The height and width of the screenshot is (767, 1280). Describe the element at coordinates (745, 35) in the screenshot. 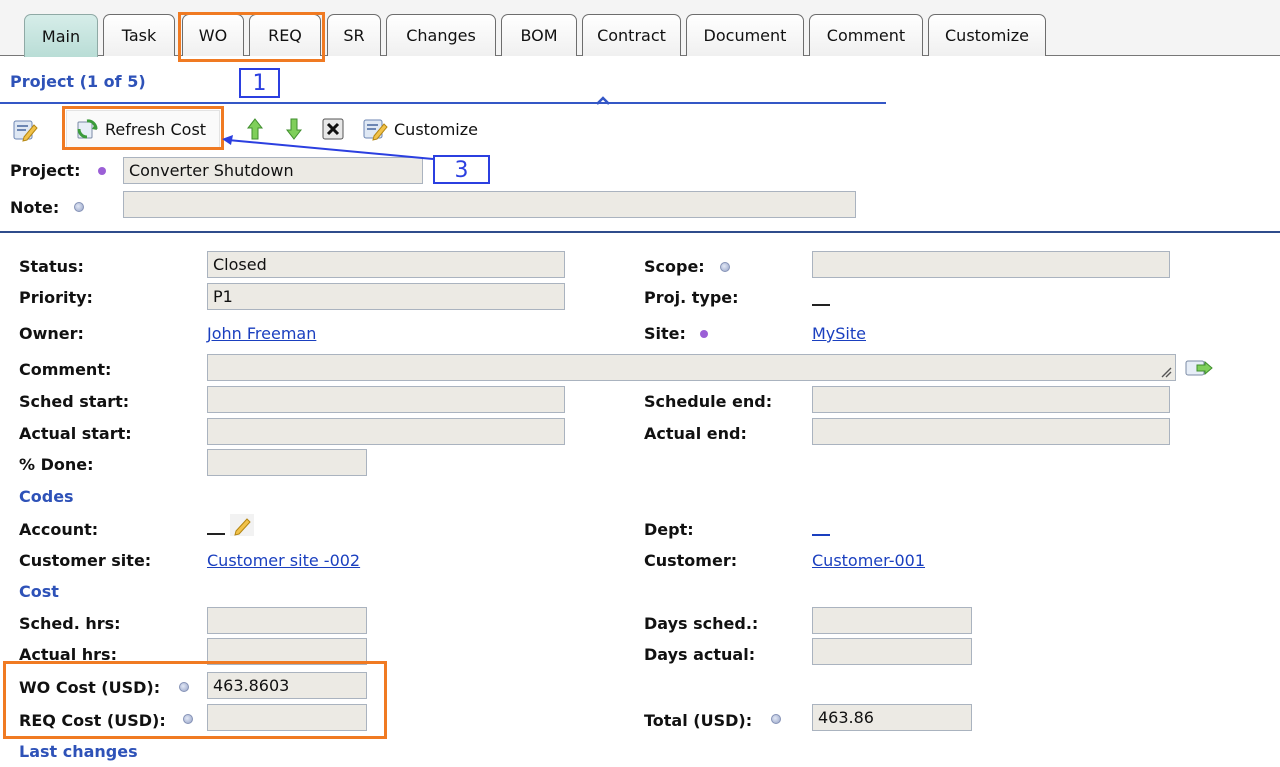

I see `tab-document: Document` at that location.